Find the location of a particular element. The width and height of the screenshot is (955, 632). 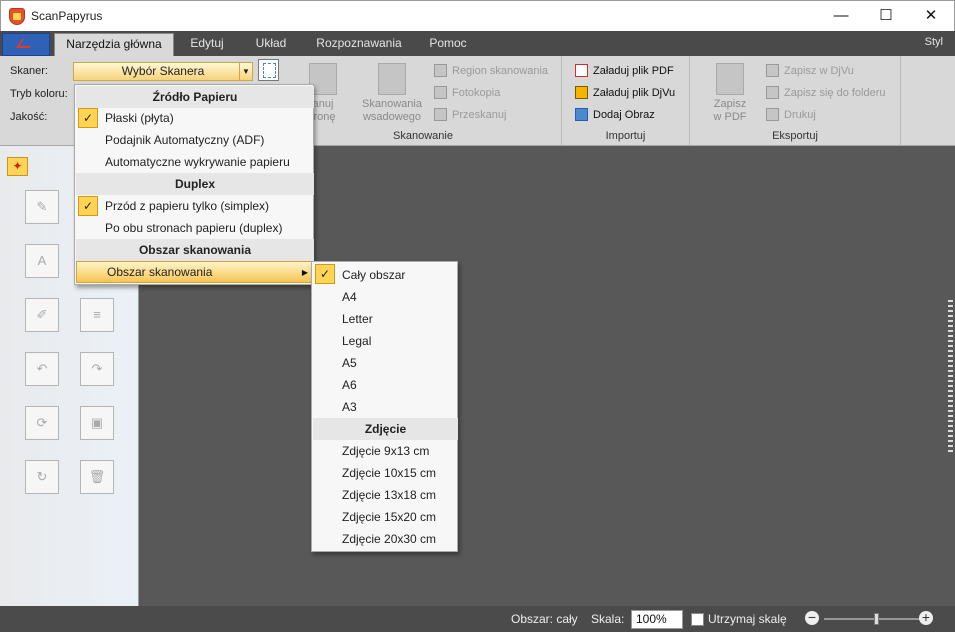

tab-edit: Edytuj is located at coordinates (207, 44).